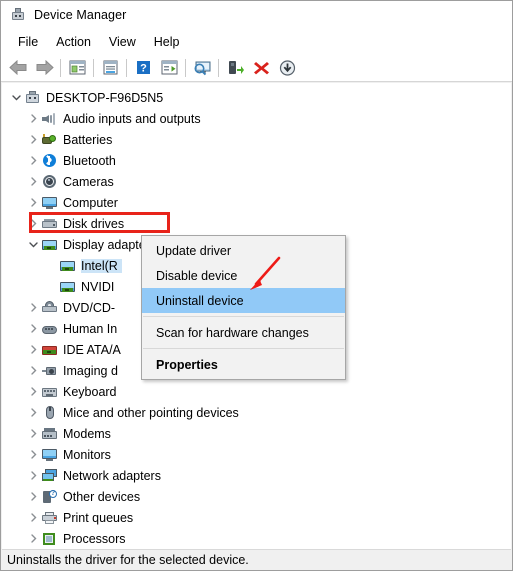 This screenshot has height=571, width=513. Describe the element at coordinates (287, 68) in the screenshot. I see `disable-device-icon` at that location.